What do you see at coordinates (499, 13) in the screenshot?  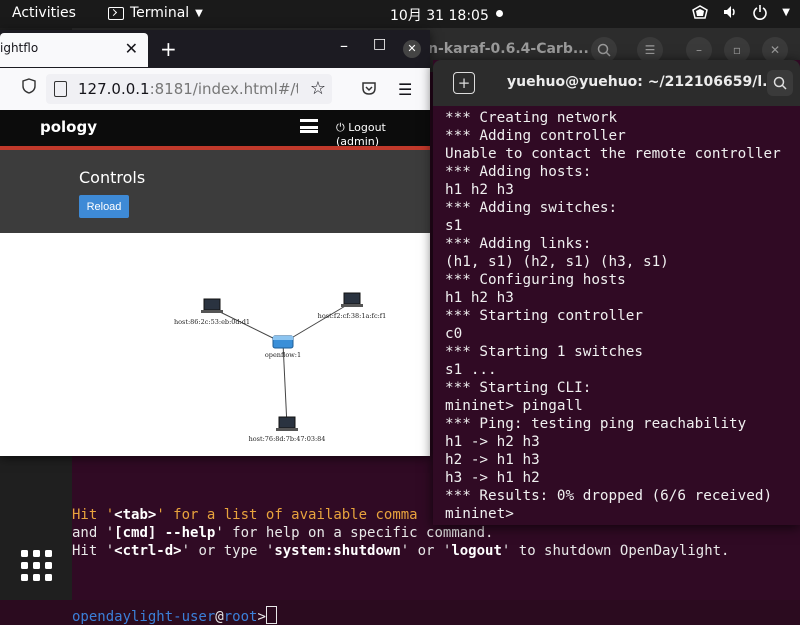 I see `notification-dot` at bounding box center [499, 13].